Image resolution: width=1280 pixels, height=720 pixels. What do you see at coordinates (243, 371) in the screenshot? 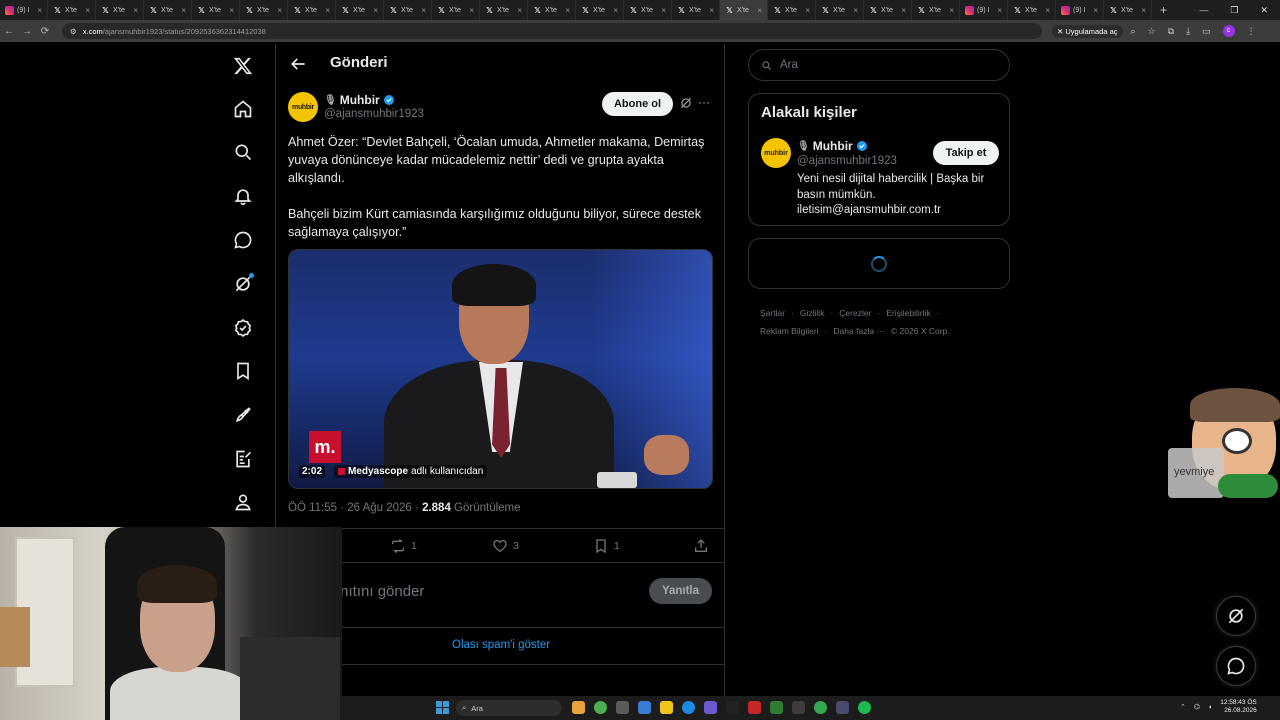
I see `bookmarks-icon` at bounding box center [243, 371].